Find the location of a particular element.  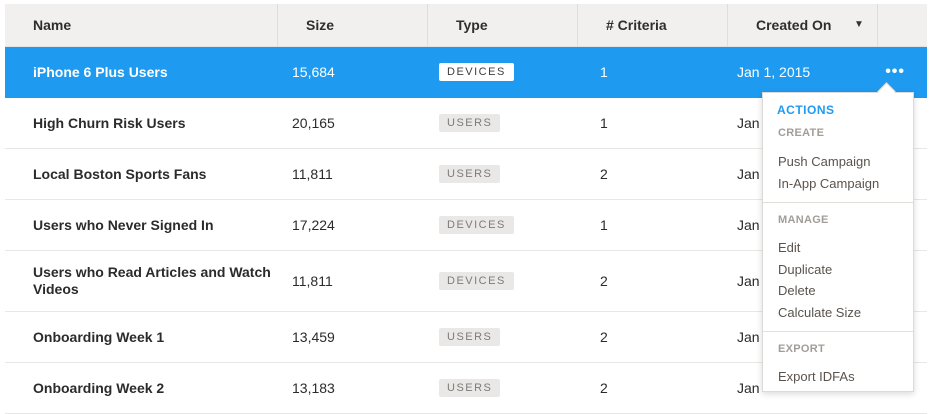

segment-size: 20,165 is located at coordinates (313, 123).